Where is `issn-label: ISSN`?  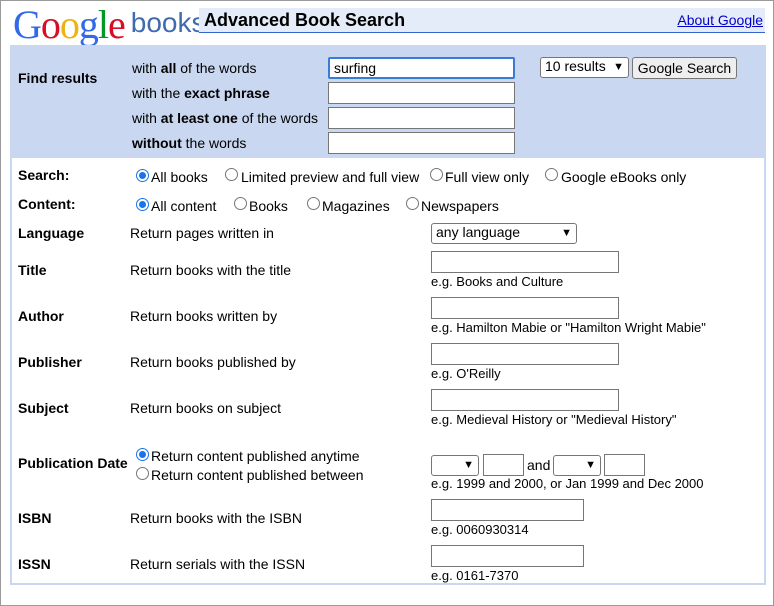 issn-label: ISSN is located at coordinates (34, 564).